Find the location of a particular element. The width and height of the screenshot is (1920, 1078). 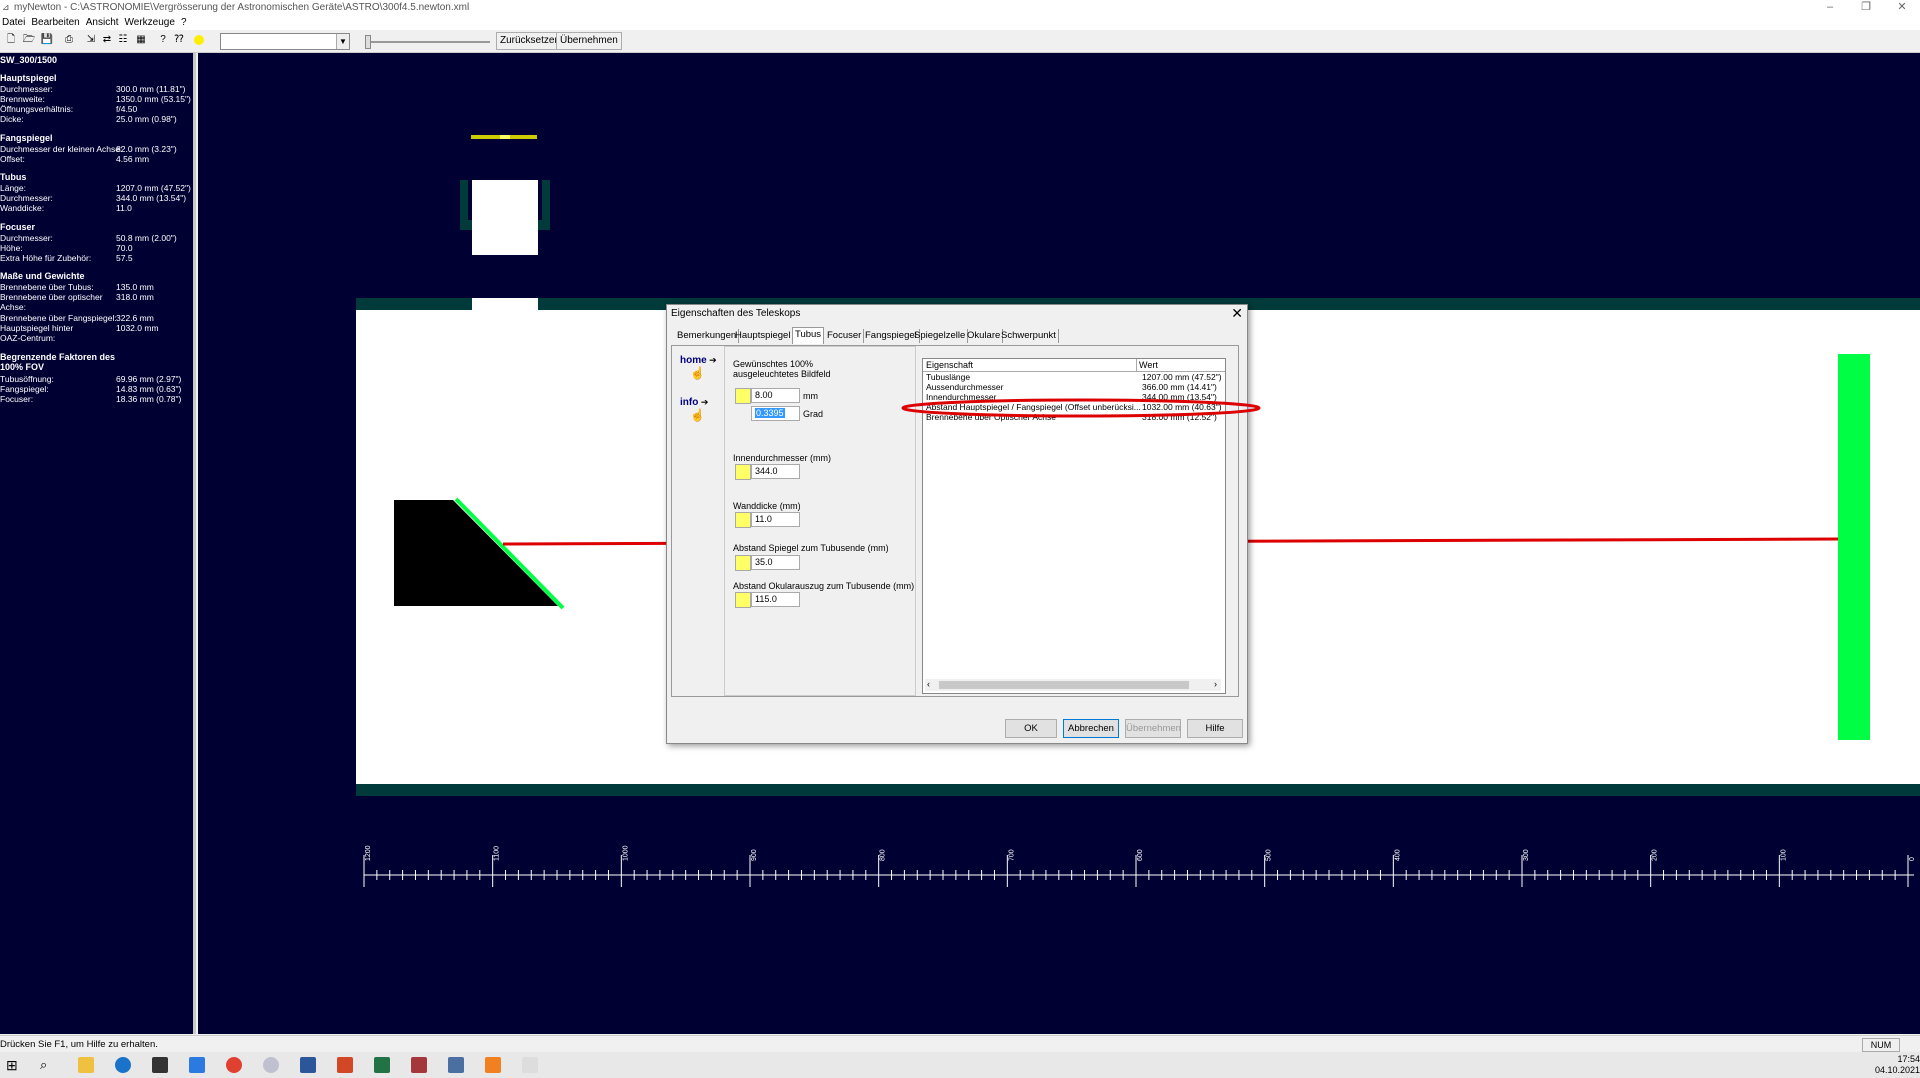

wall-label: Wanddicke (mm) is located at coordinates (767, 506).